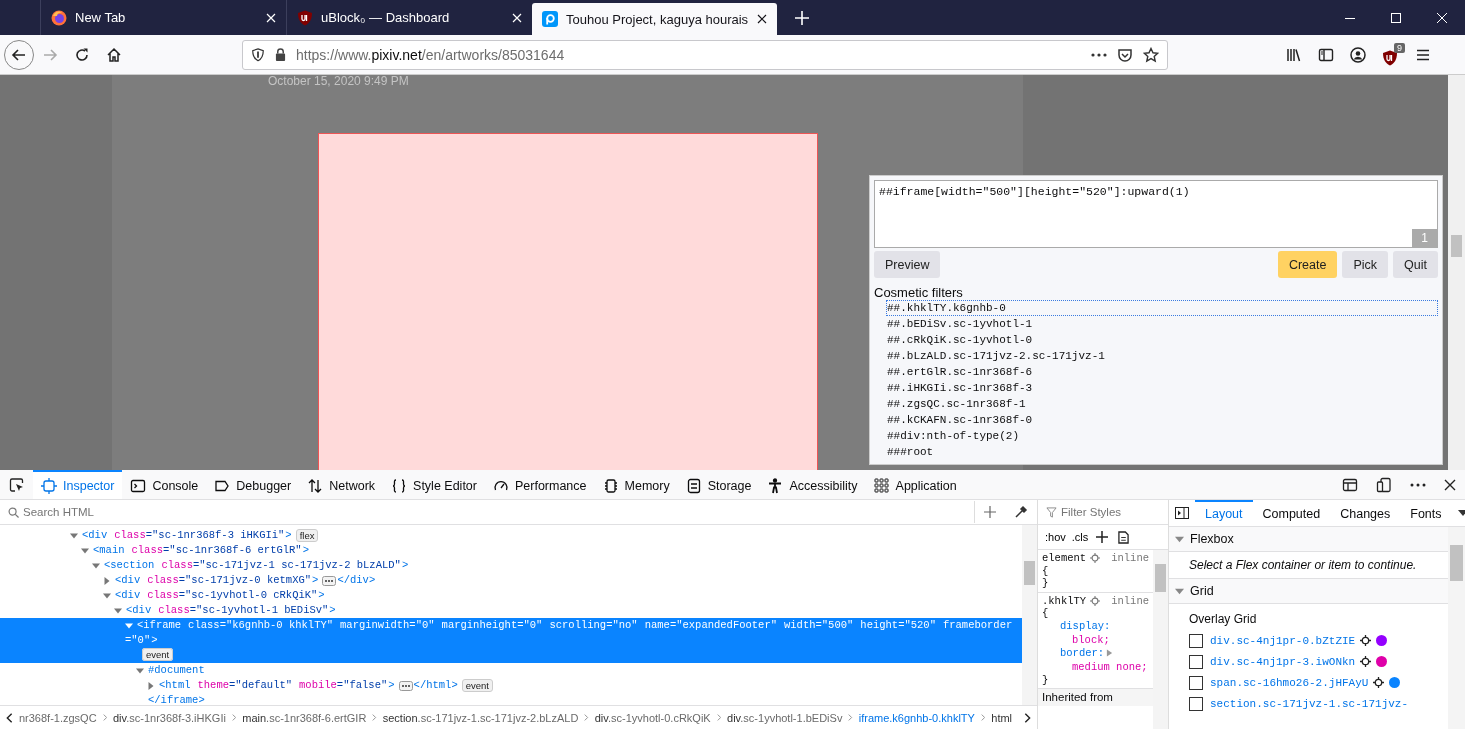  What do you see at coordinates (280, 54) in the screenshot?
I see `lock-icon` at bounding box center [280, 54].